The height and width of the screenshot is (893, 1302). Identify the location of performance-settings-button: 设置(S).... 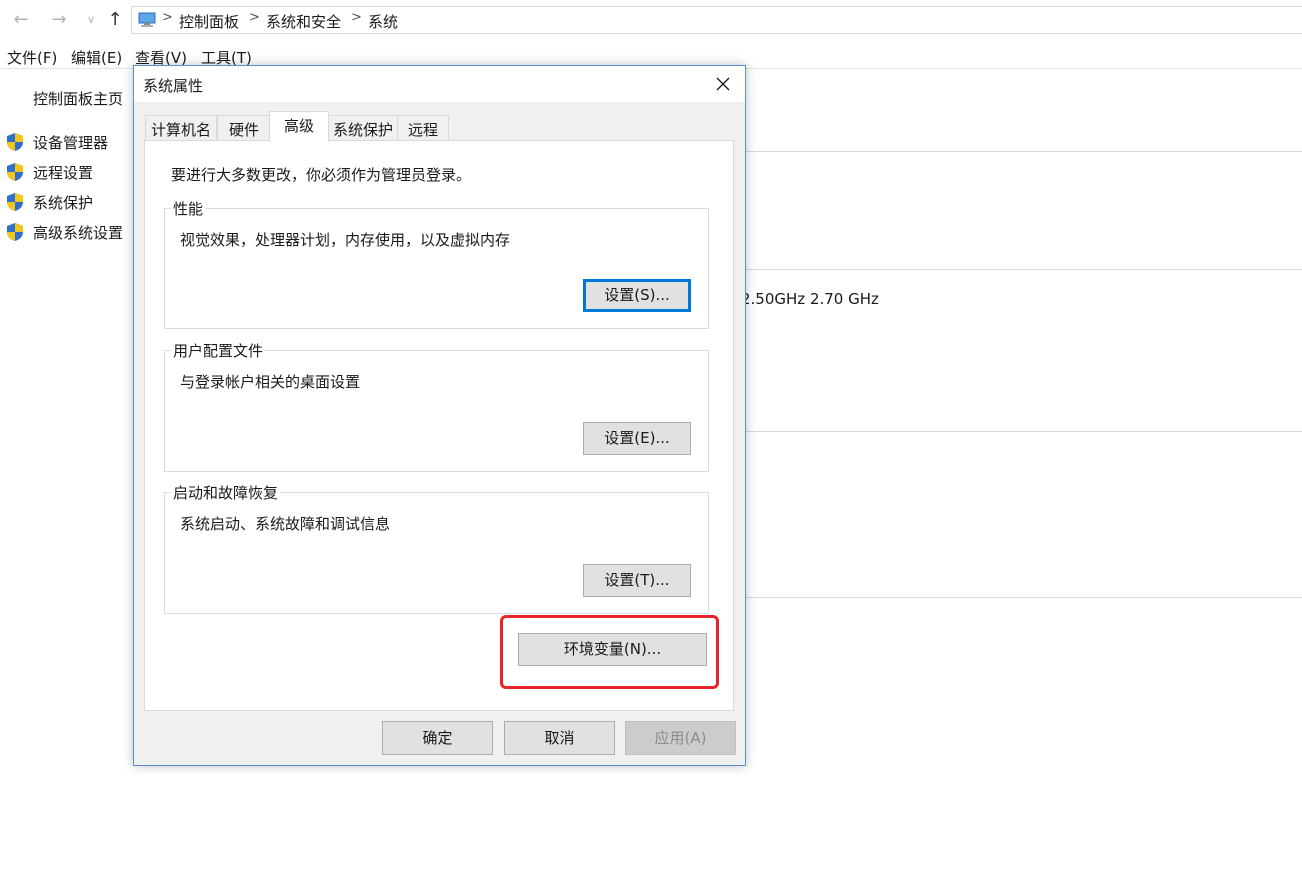
(637, 295).